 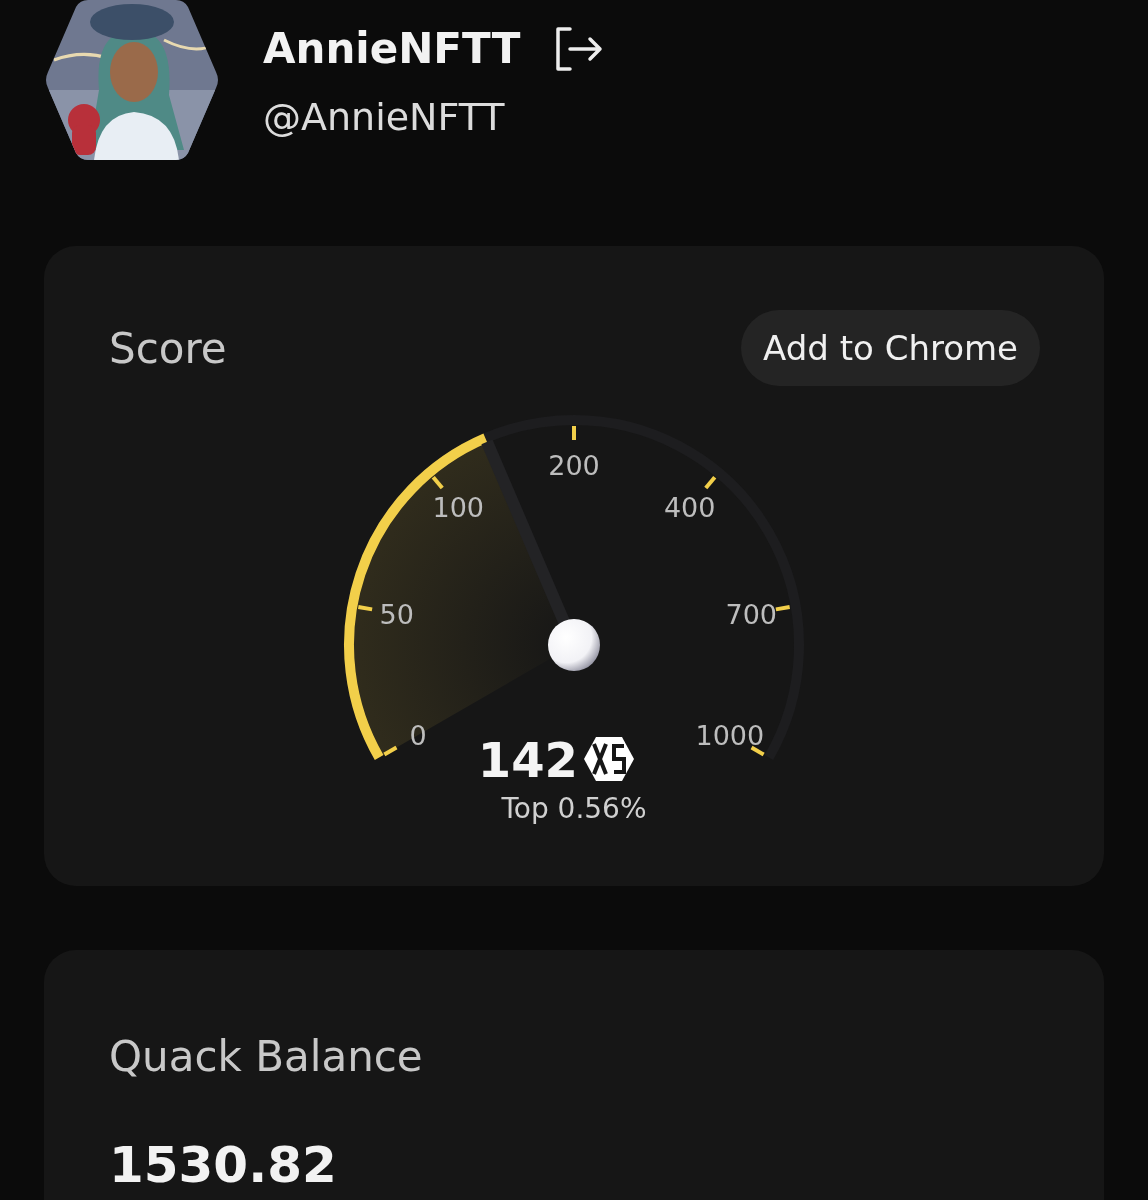 What do you see at coordinates (223, 1165) in the screenshot?
I see `balance-value: 1530.82` at bounding box center [223, 1165].